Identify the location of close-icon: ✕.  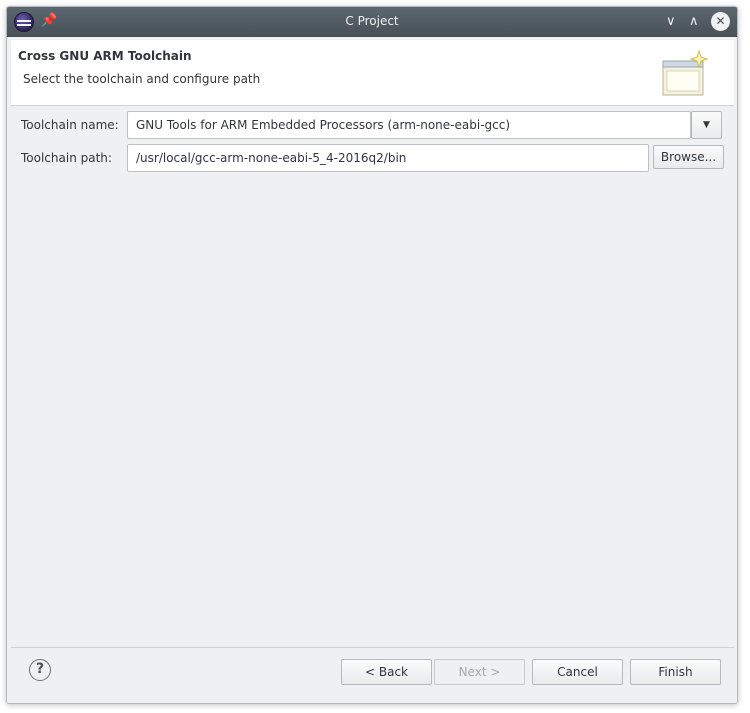
(720, 21).